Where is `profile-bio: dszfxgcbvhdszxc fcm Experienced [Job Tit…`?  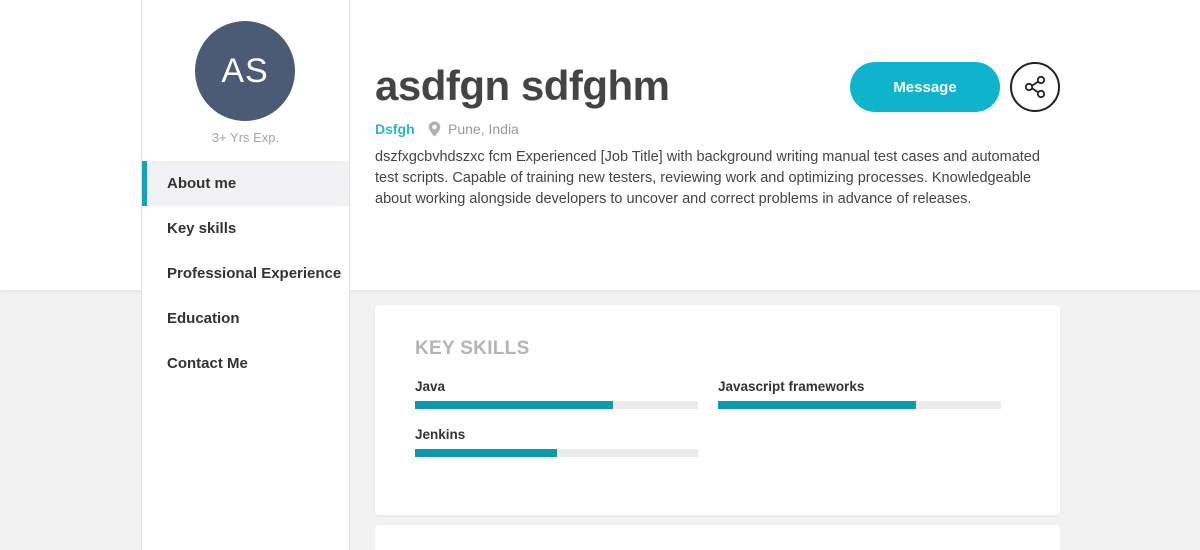
profile-bio: dszfxgcbvhdszxc fcm Experienced [Job Tit… is located at coordinates (707, 178).